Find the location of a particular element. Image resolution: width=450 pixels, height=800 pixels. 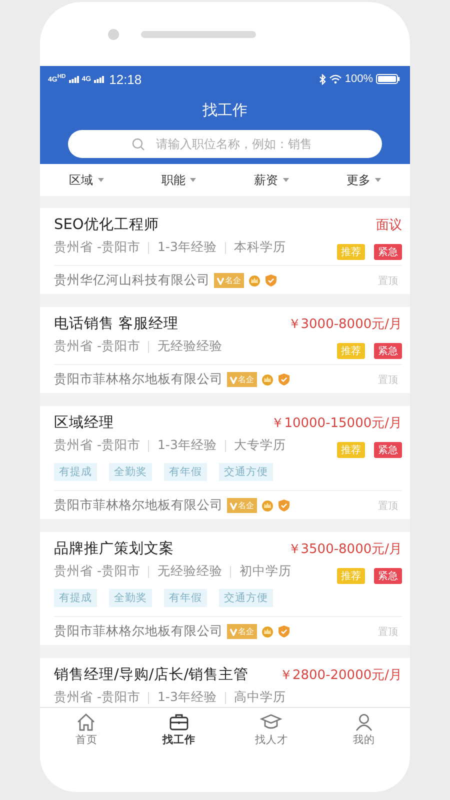

filter-dropdown: 更多 is located at coordinates (364, 180).